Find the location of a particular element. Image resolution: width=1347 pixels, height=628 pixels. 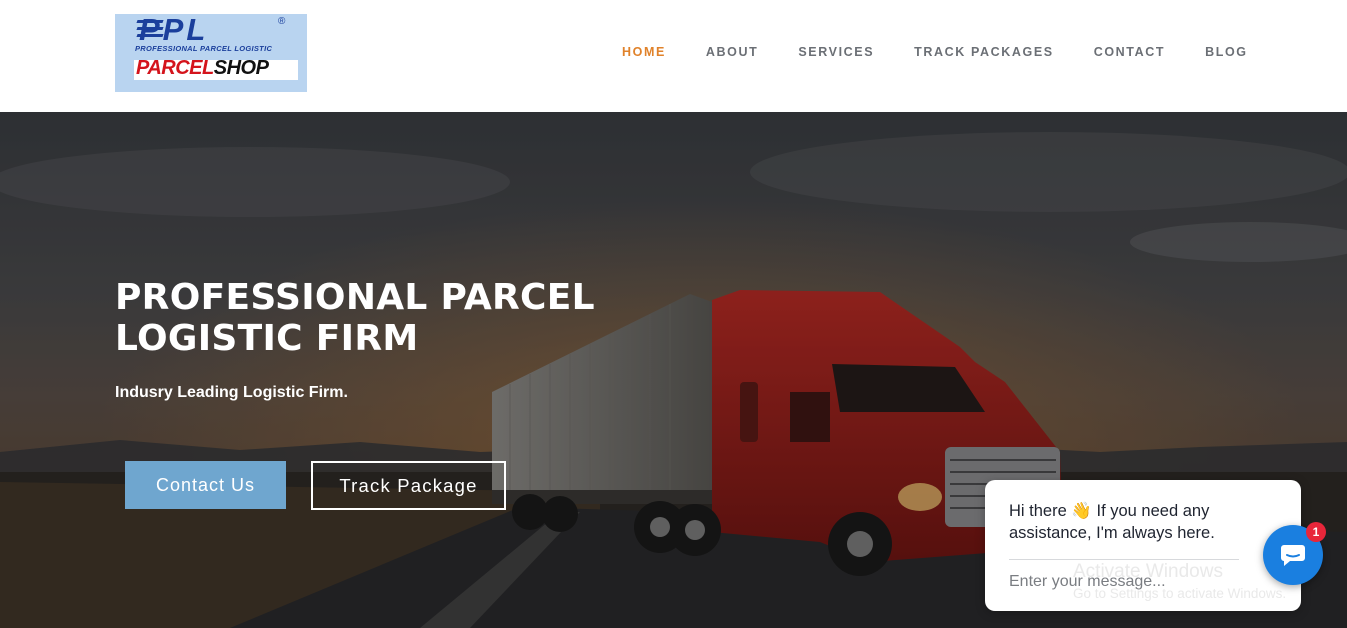

chat-divider is located at coordinates (1124, 559).